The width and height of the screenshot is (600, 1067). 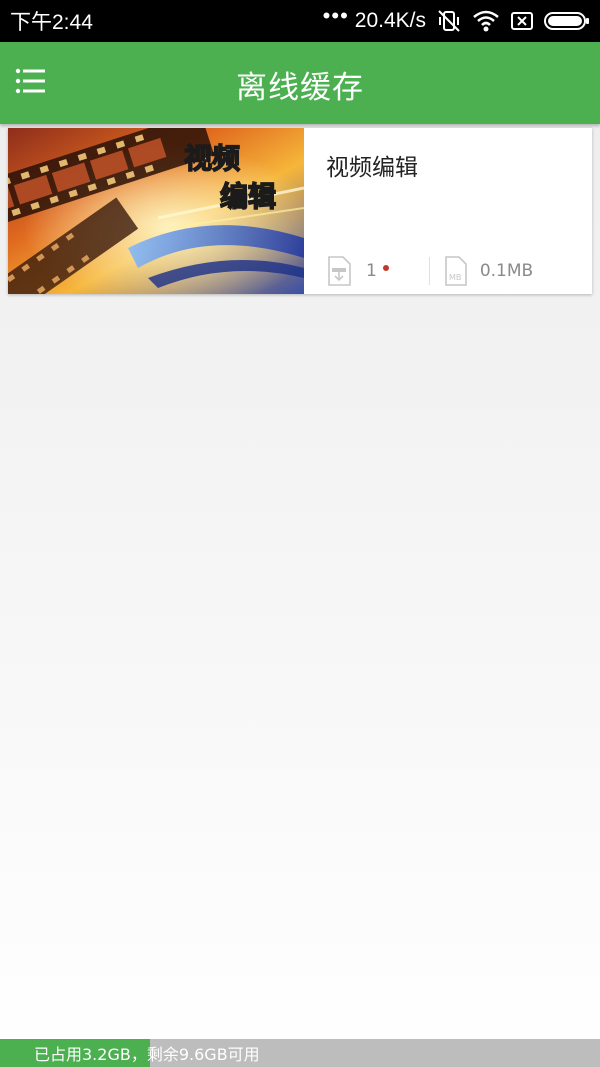 I want to click on app-bar: 离线缓存, so click(x=300, y=83).